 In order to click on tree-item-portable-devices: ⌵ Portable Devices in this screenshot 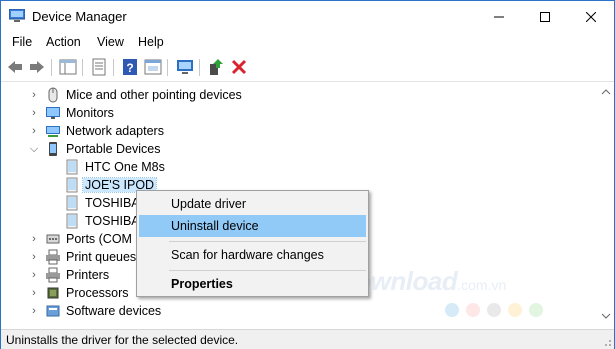, I will do `click(299, 149)`.